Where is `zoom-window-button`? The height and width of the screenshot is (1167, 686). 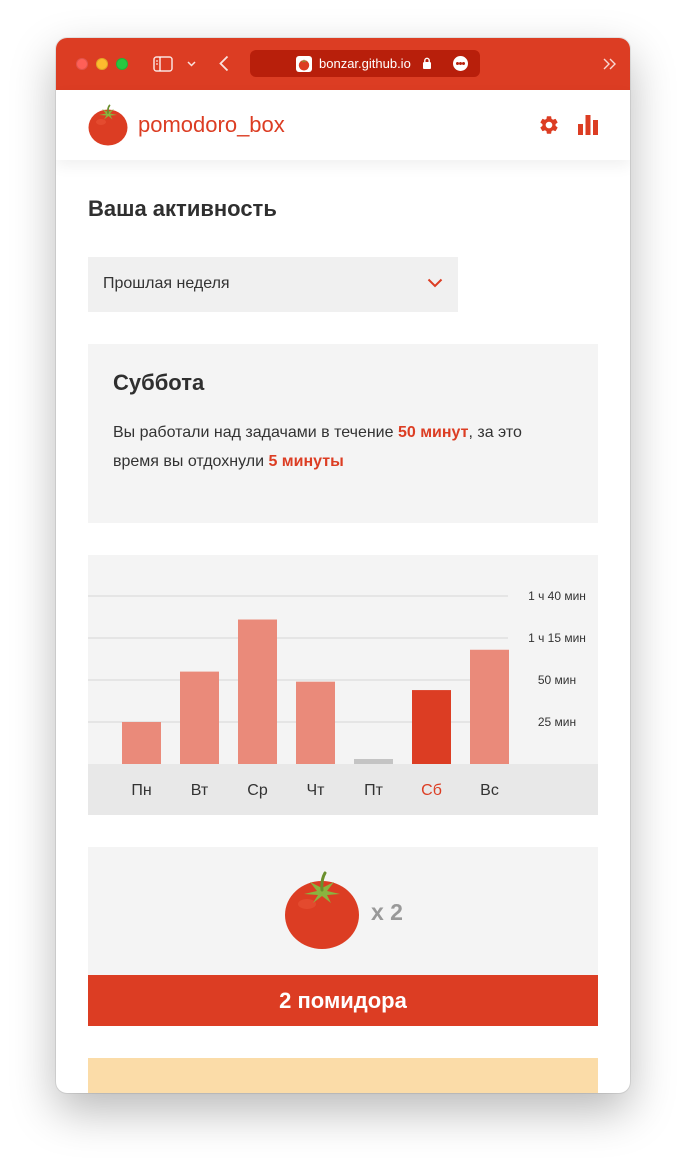
zoom-window-button is located at coordinates (122, 64).